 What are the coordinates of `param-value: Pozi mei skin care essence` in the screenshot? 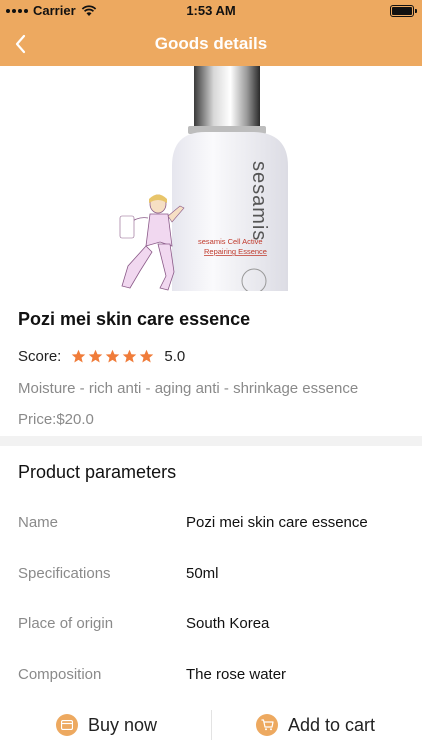 It's located at (277, 522).